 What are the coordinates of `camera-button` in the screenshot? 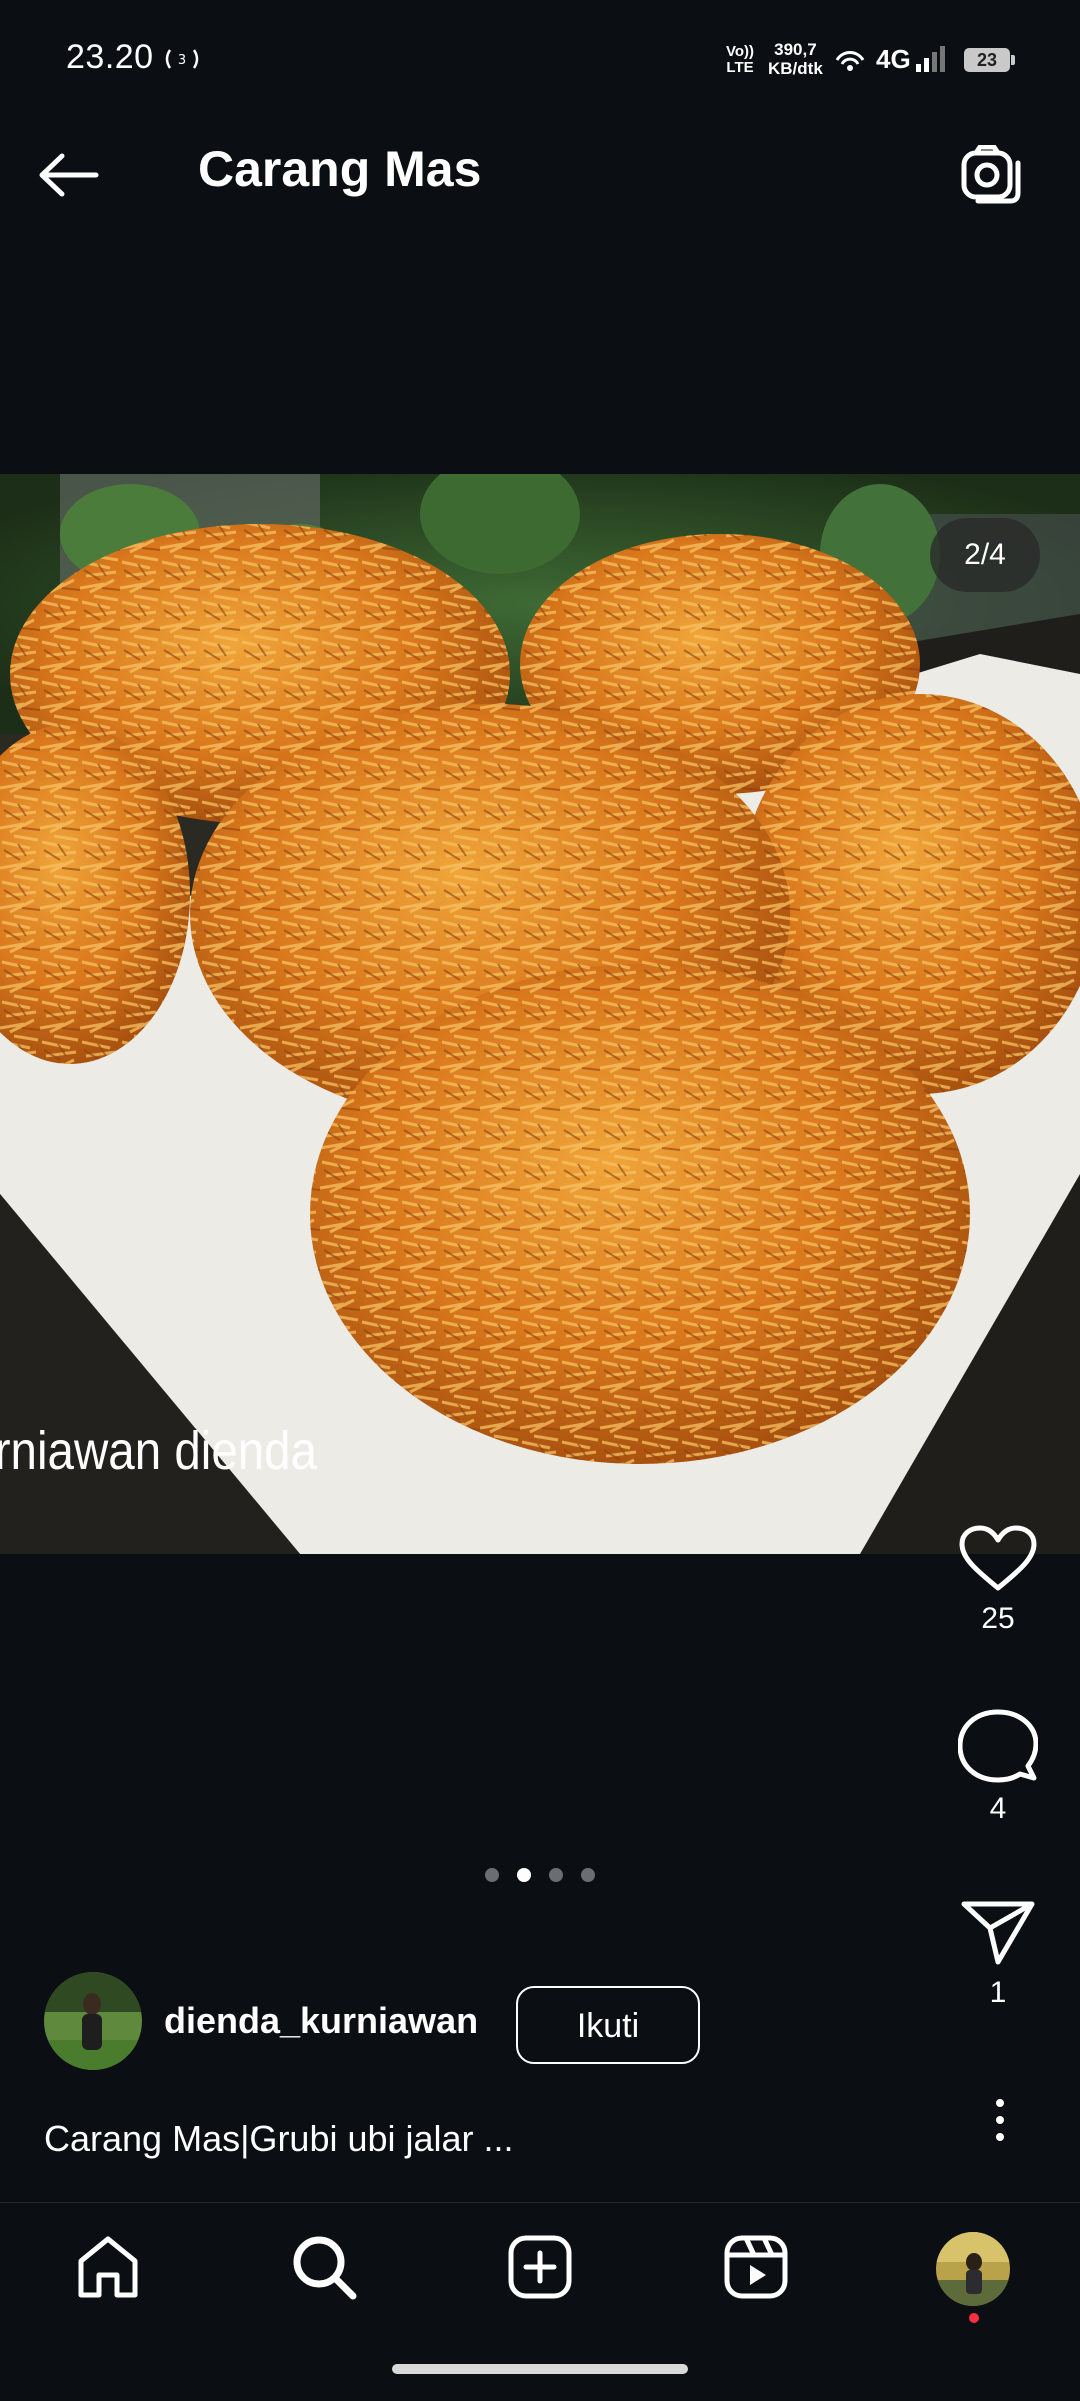 It's located at (992, 175).